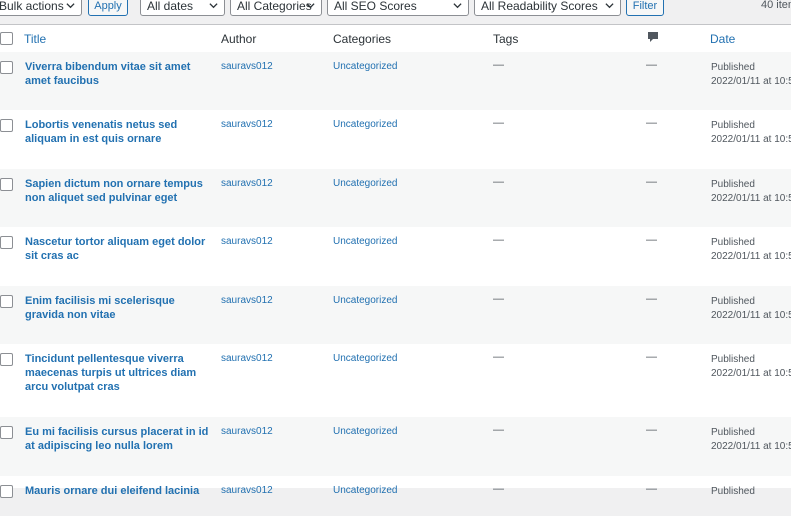  Describe the element at coordinates (170, 6) in the screenshot. I see `dates-filter-label: All dates` at that location.